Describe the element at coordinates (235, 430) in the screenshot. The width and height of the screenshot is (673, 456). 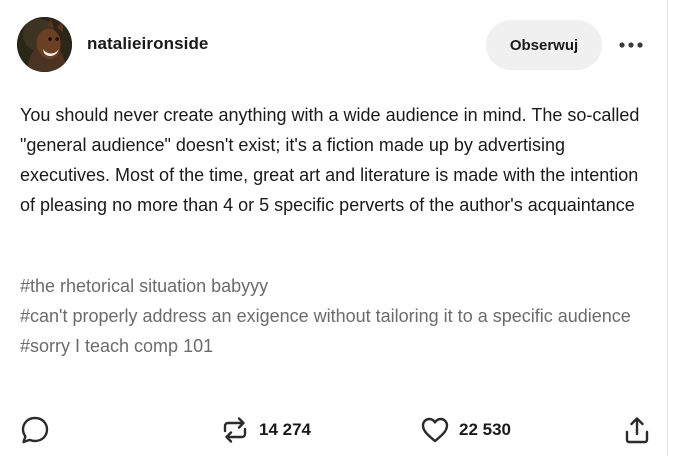
I see `reblog-icon` at that location.